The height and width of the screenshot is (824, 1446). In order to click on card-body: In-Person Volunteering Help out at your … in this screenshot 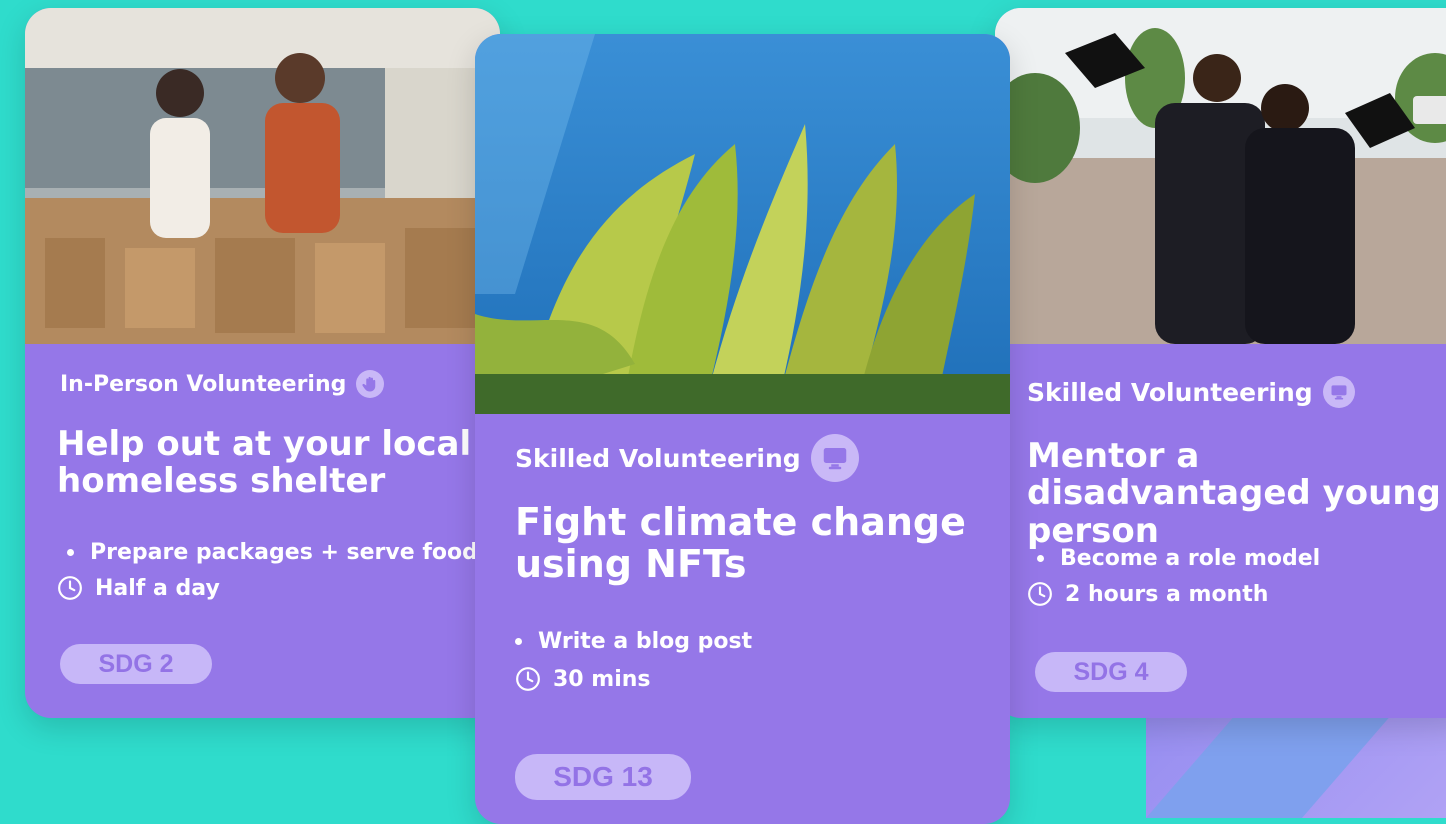, I will do `click(262, 531)`.